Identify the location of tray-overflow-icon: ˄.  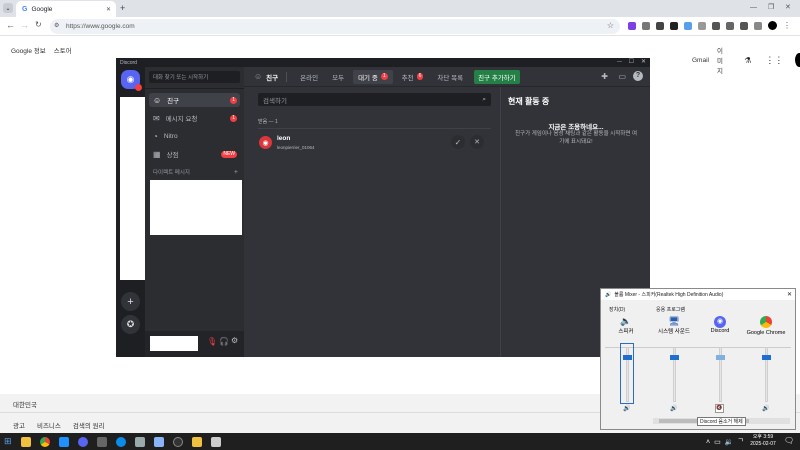
(708, 442).